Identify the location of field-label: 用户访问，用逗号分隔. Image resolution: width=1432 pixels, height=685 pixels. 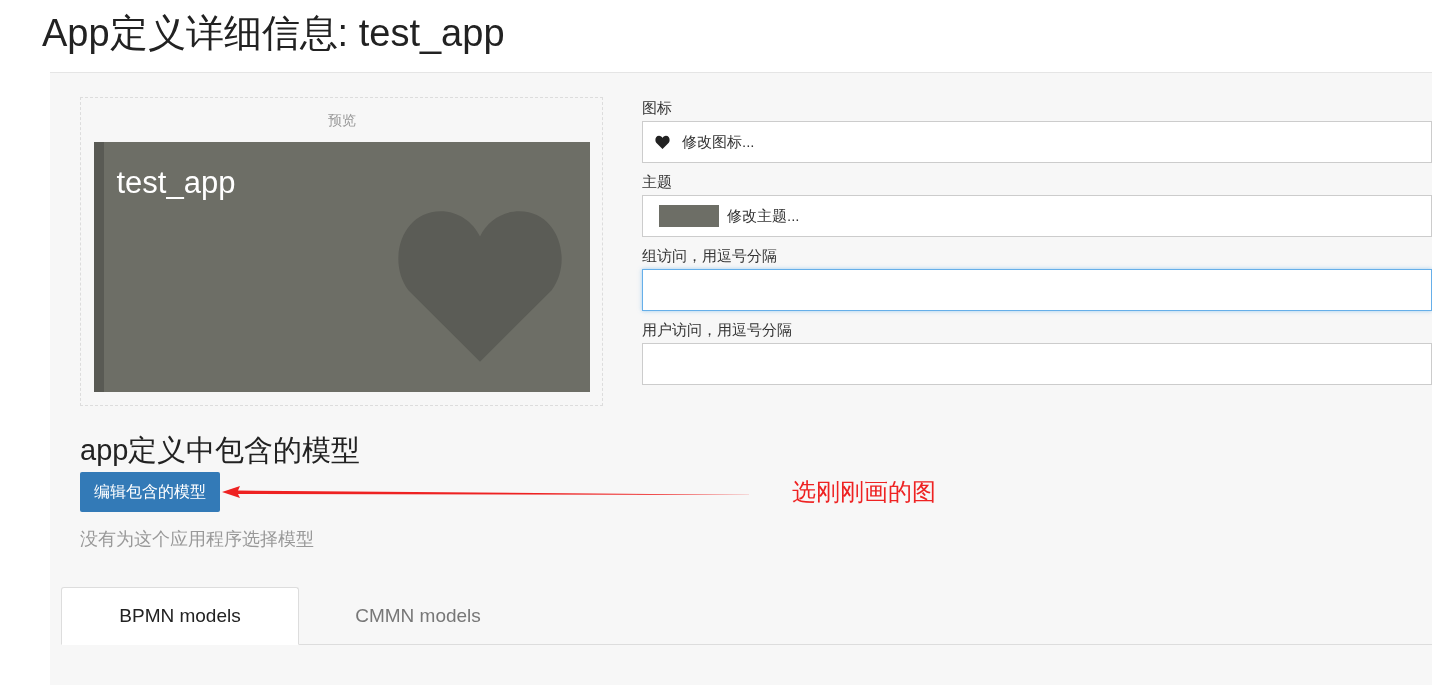
(717, 330).